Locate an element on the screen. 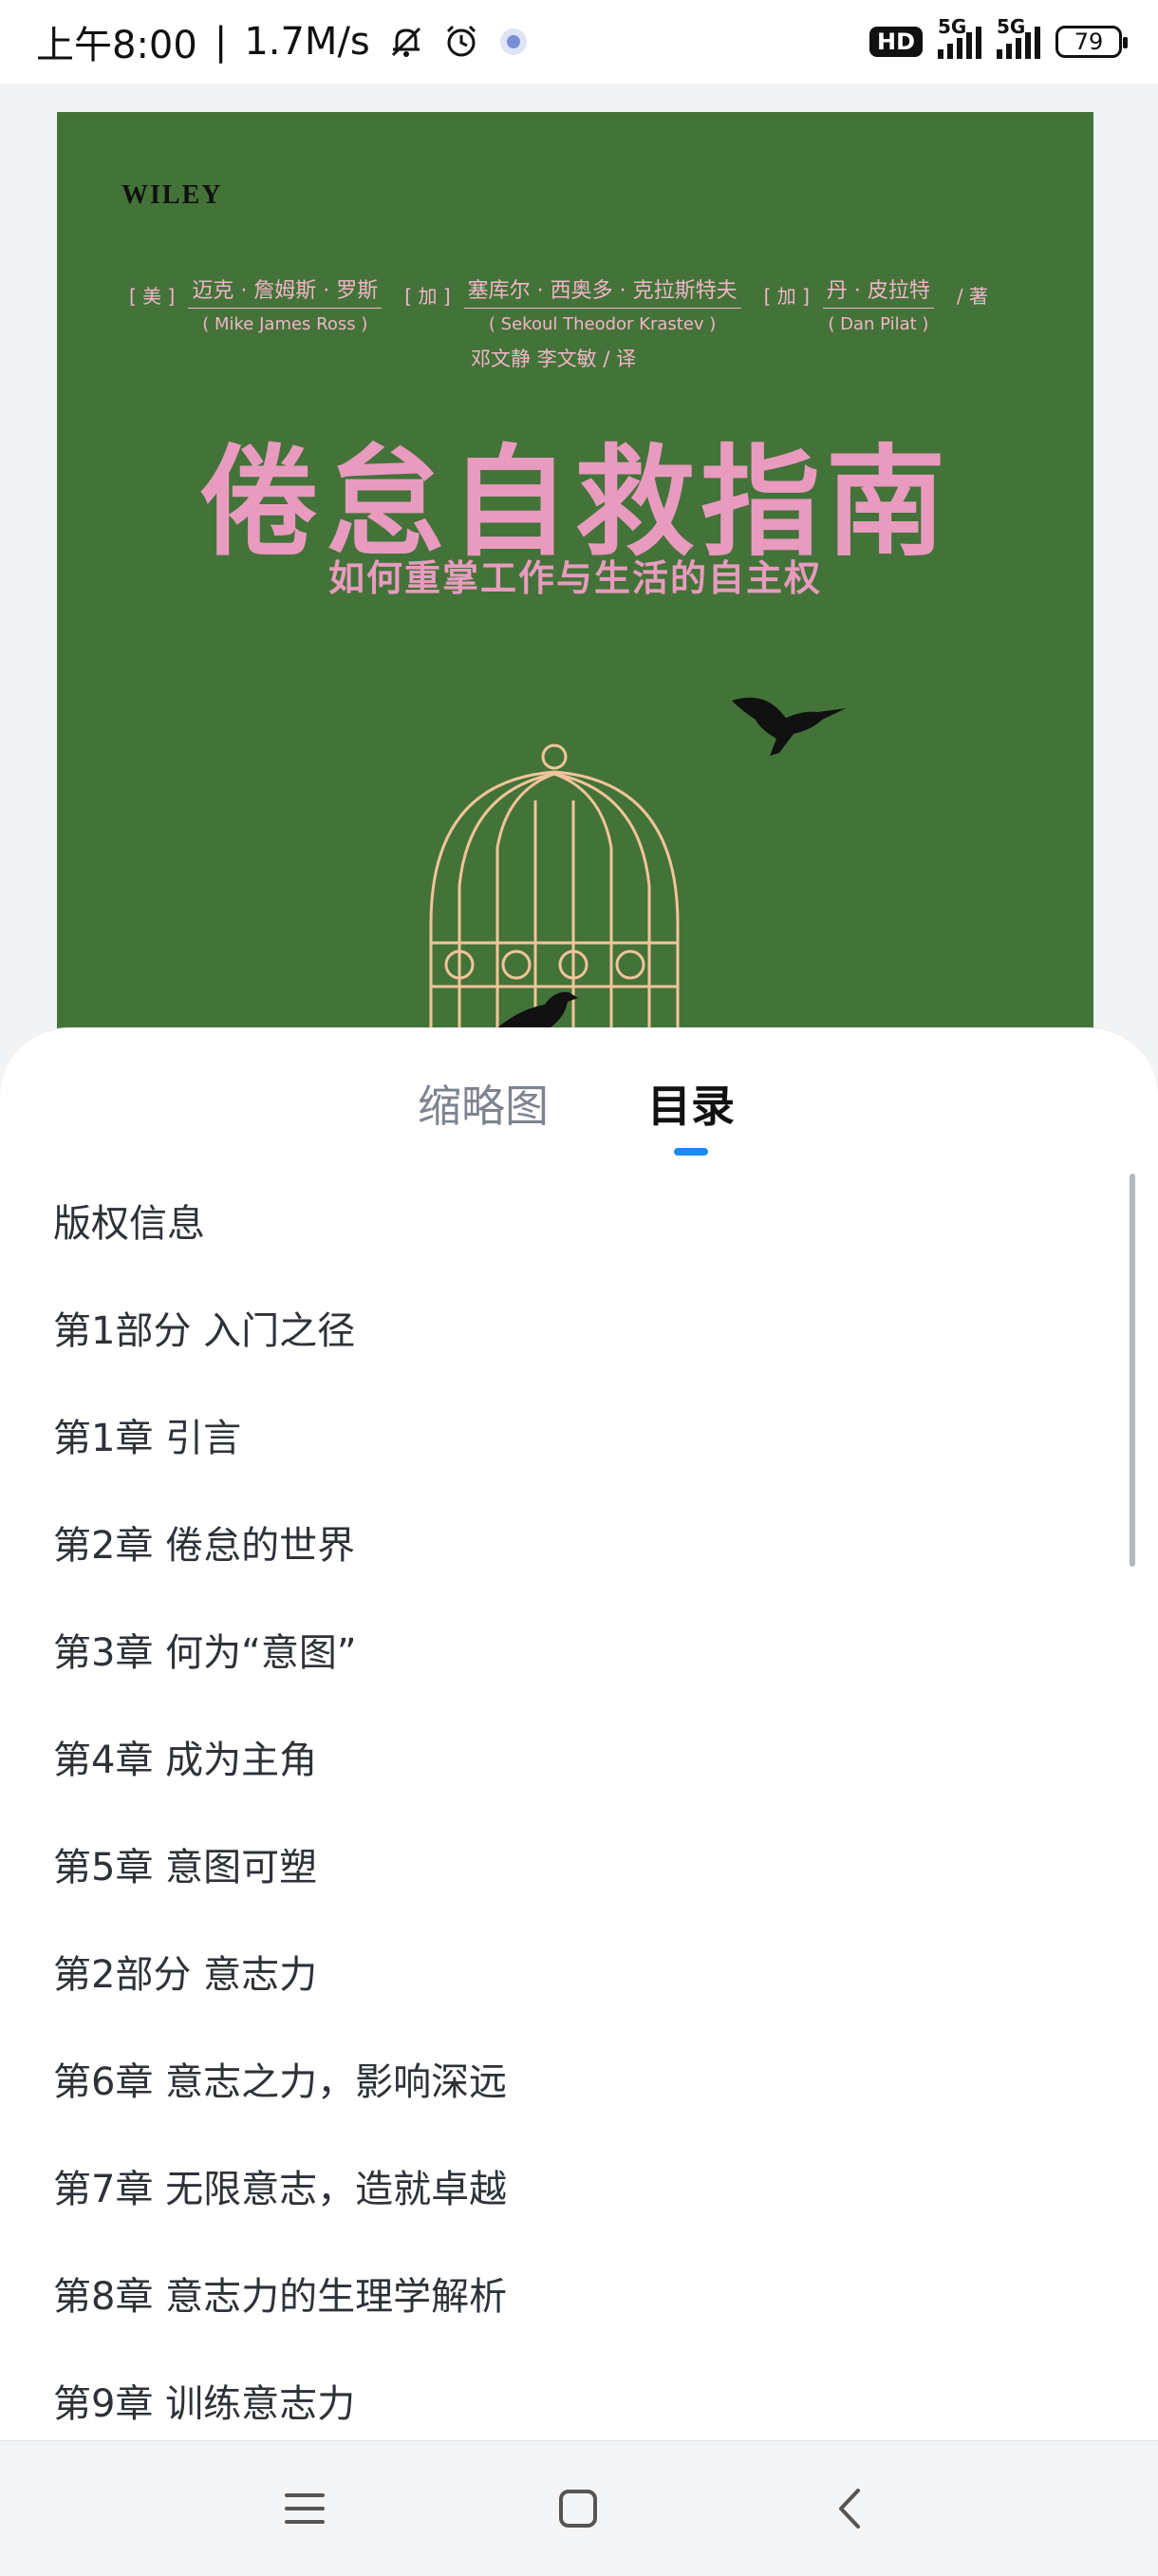 Image resolution: width=1158 pixels, height=2576 pixels. author-name-en: ( Dan Pilat ) is located at coordinates (878, 324).